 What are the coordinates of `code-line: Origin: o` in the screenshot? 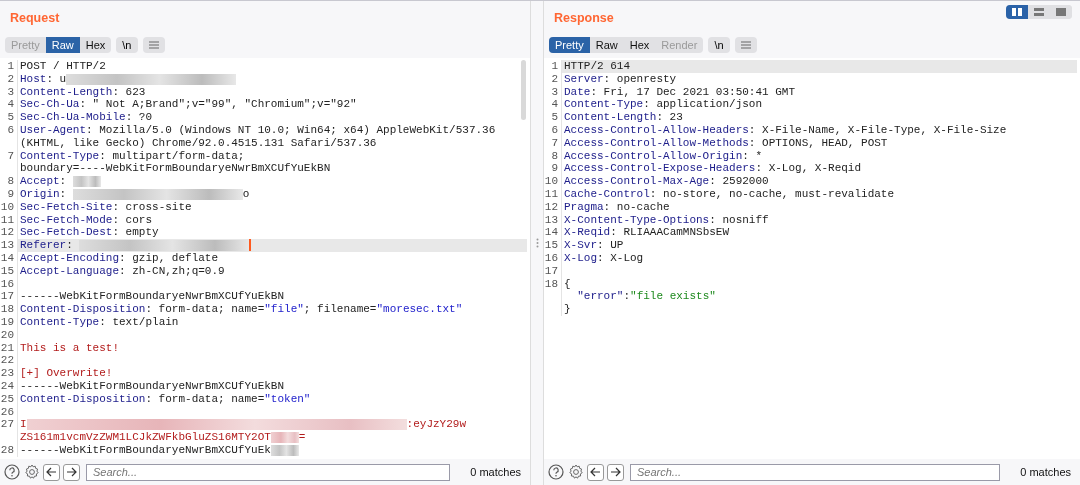 It's located at (134, 194).